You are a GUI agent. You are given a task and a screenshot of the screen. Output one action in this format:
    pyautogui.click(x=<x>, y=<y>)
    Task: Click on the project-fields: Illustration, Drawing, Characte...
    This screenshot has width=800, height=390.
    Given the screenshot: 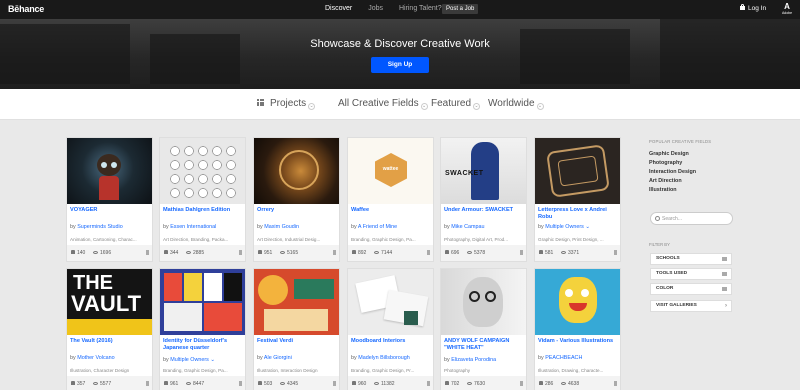 What is the action you would take?
    pyautogui.click(x=571, y=370)
    